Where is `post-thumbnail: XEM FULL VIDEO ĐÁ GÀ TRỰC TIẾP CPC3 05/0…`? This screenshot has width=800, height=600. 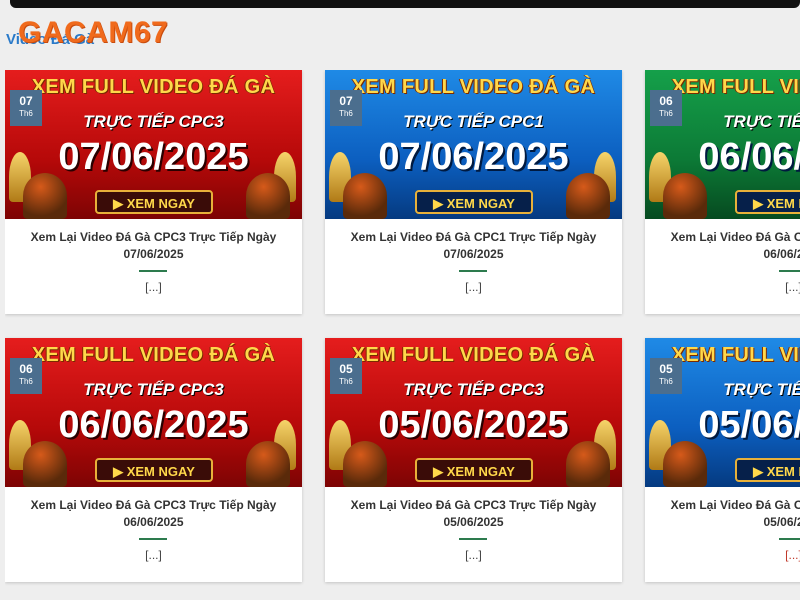 post-thumbnail: XEM FULL VIDEO ĐÁ GÀ TRỰC TIẾP CPC3 05/0… is located at coordinates (473, 412).